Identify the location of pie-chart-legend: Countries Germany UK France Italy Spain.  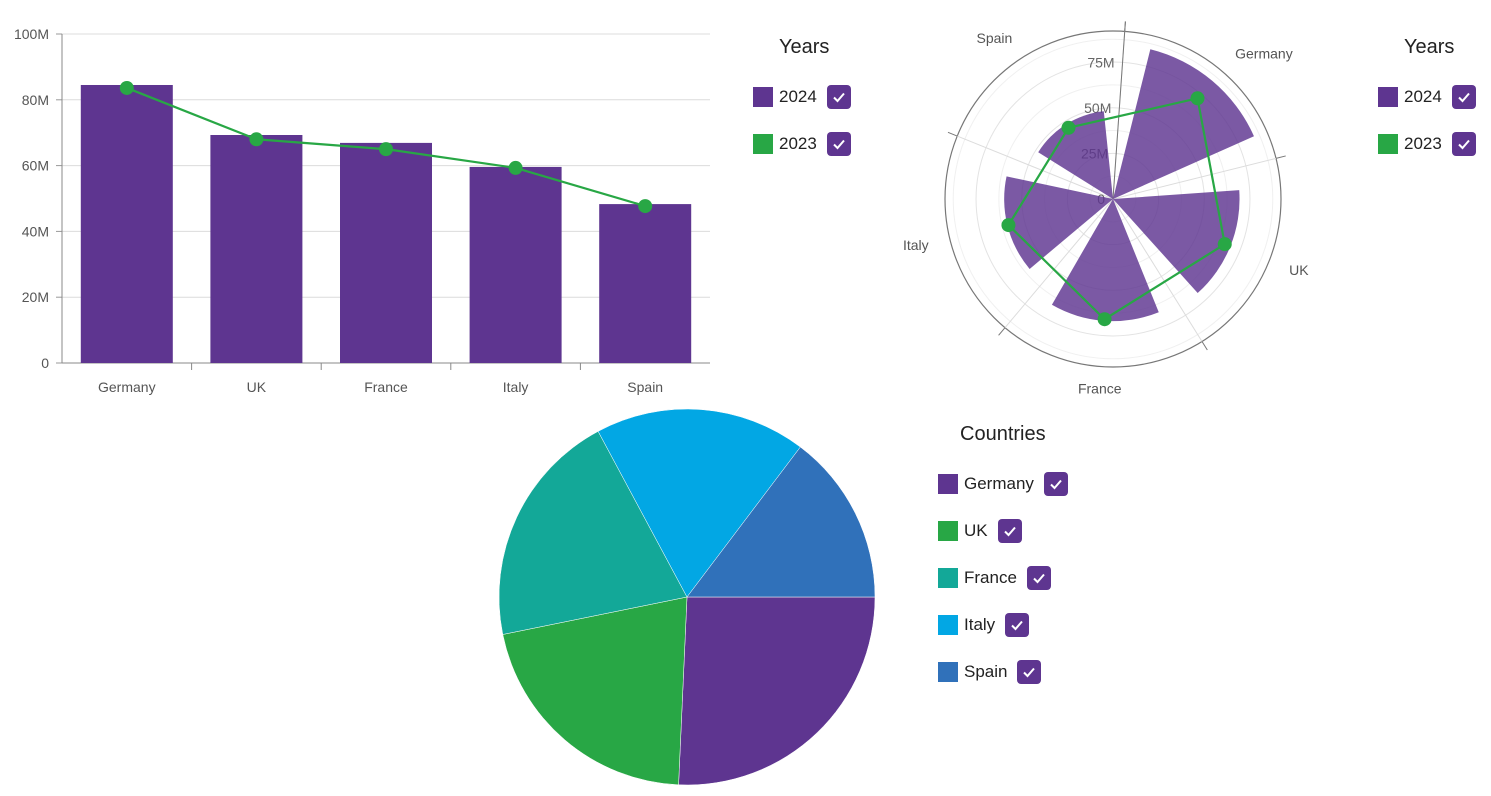
(1003, 559).